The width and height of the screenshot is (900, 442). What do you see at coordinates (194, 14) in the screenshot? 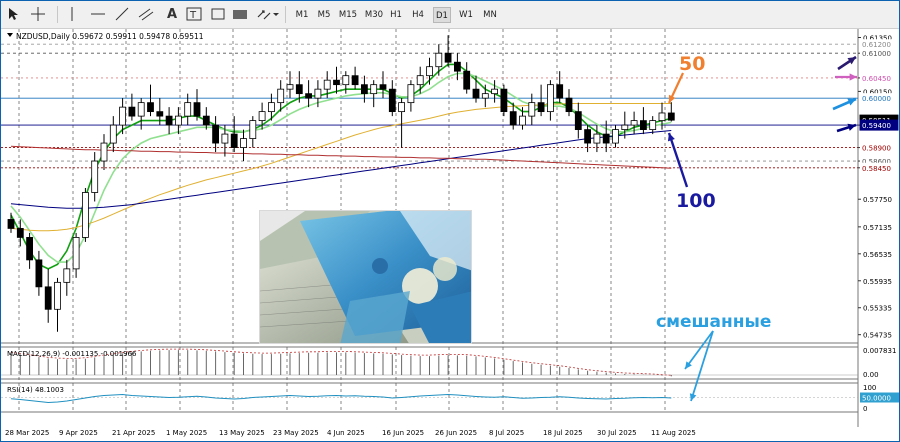
I see `label-icon: T` at bounding box center [194, 14].